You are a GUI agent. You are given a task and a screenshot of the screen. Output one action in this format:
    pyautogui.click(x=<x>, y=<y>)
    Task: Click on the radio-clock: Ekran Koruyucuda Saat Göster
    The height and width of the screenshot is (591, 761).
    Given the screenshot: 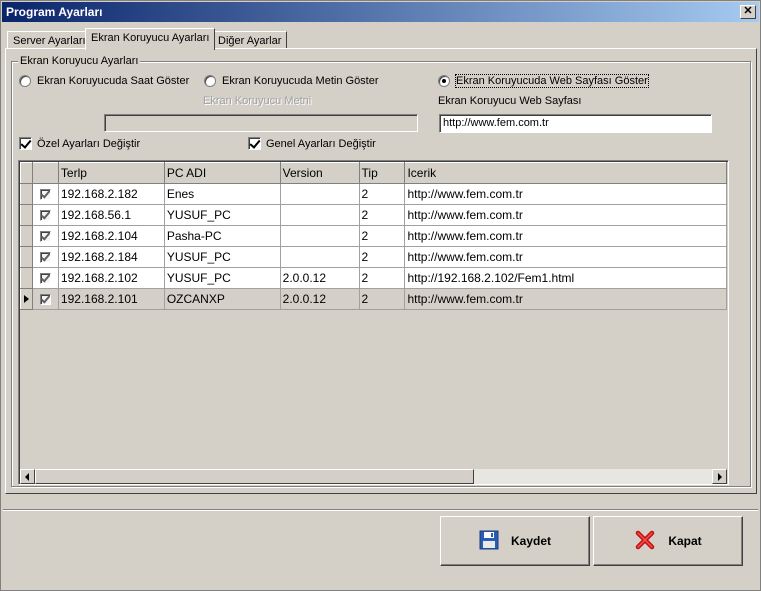 What is the action you would take?
    pyautogui.click(x=104, y=81)
    